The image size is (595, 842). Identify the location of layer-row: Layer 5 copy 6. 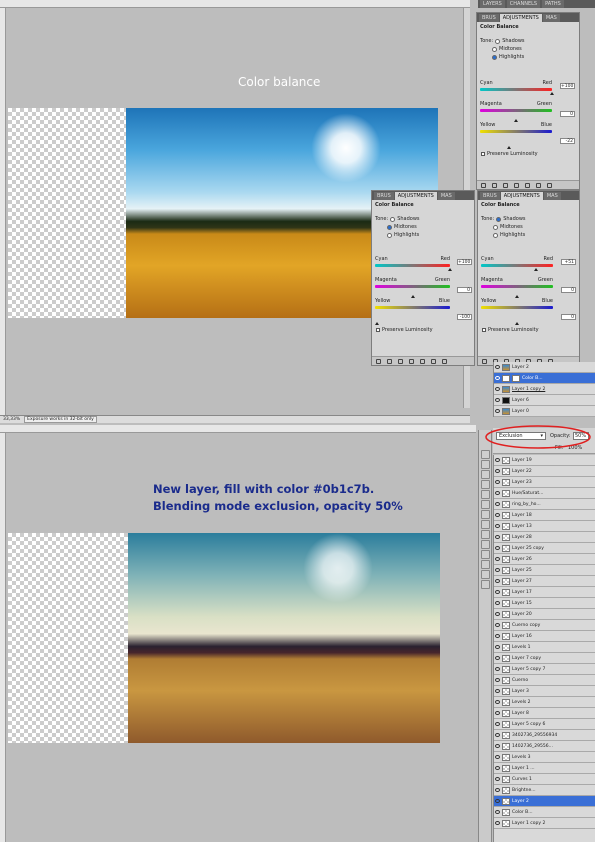
(544, 724).